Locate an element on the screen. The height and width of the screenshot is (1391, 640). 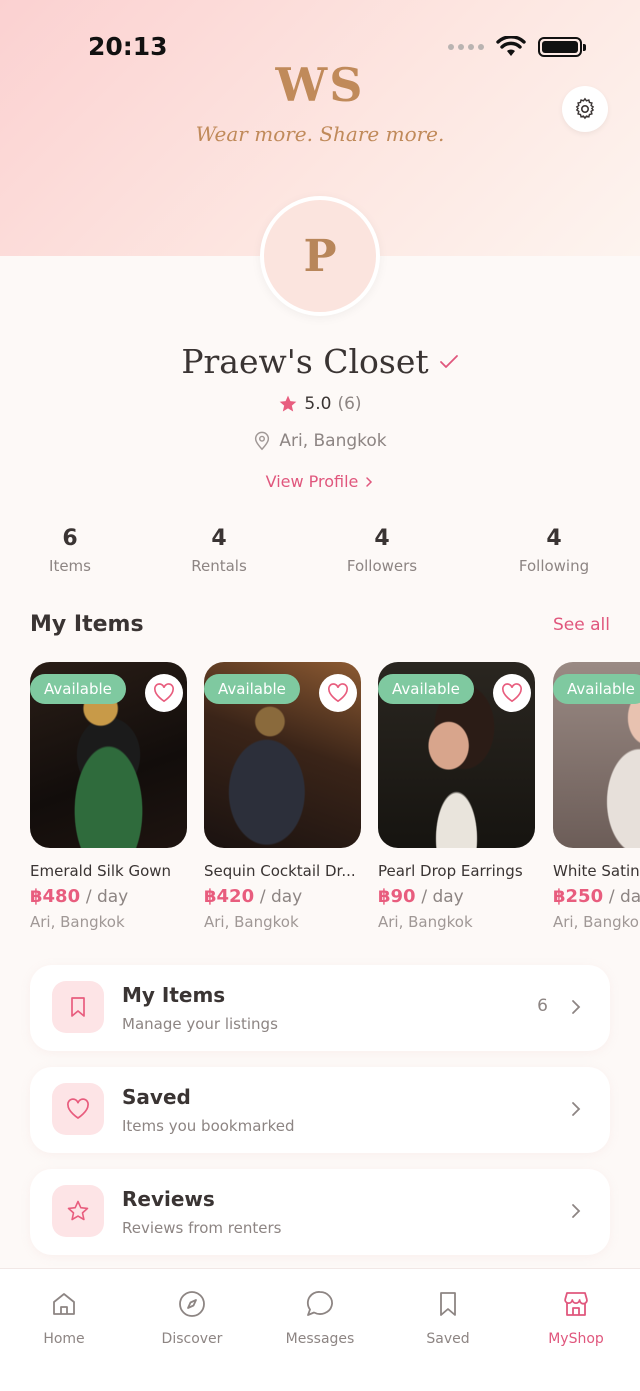
tab-myshop: MyShop is located at coordinates (576, 1317).